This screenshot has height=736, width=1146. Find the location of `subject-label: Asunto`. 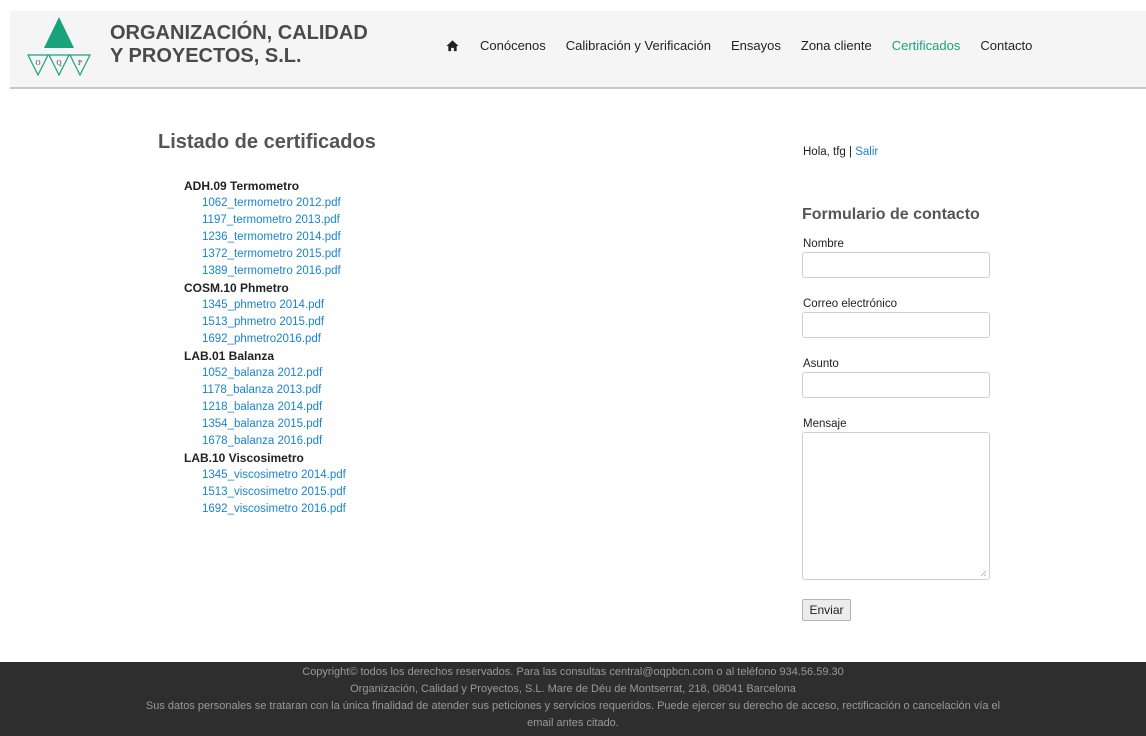

subject-label: Asunto is located at coordinates (821, 364).